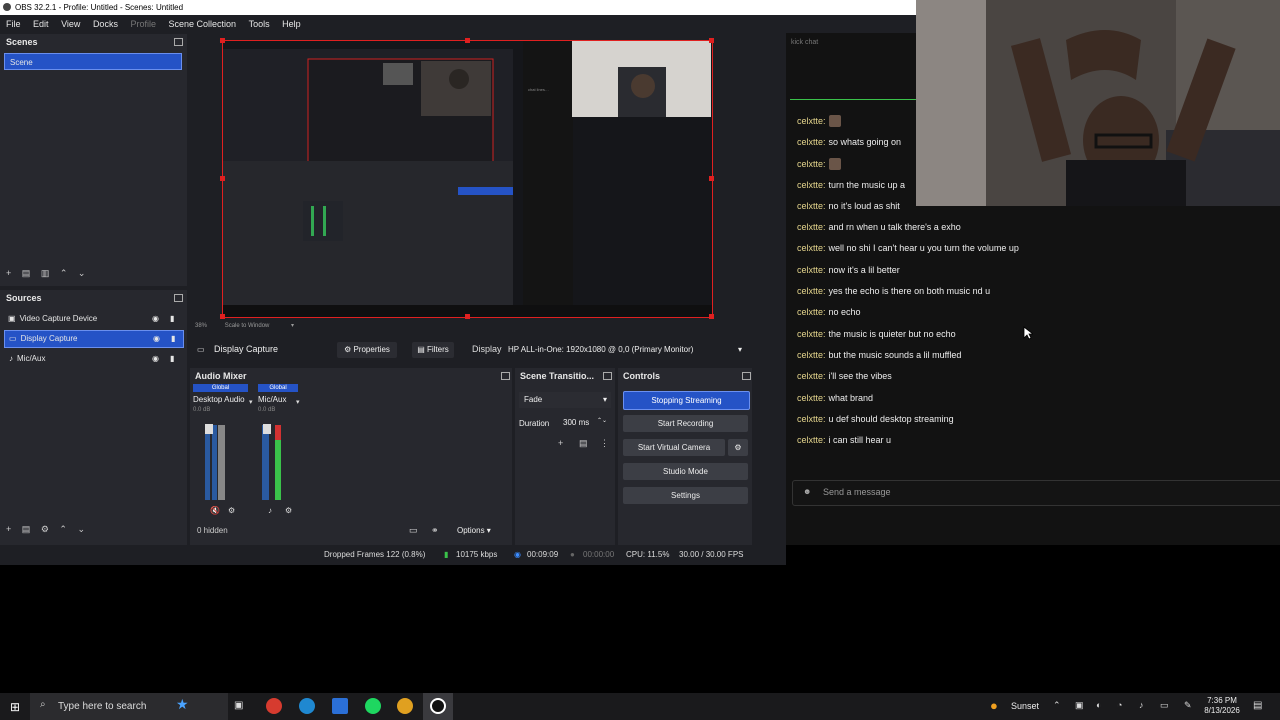 The image size is (1280, 720). I want to click on layout-icon: ▭, so click(413, 530).